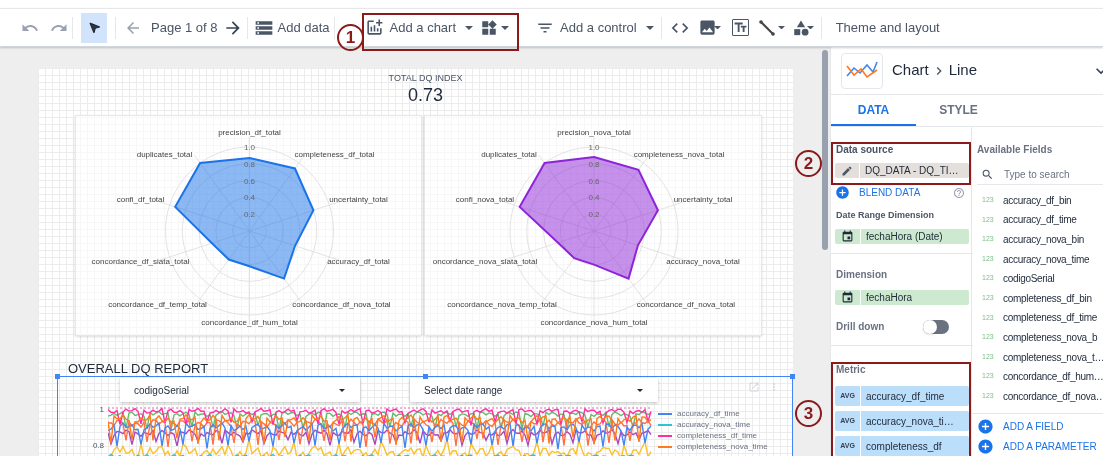 This screenshot has height=456, width=1103. What do you see at coordinates (98, 446) in the screenshot?
I see `y-tick-label: 0.8` at bounding box center [98, 446].